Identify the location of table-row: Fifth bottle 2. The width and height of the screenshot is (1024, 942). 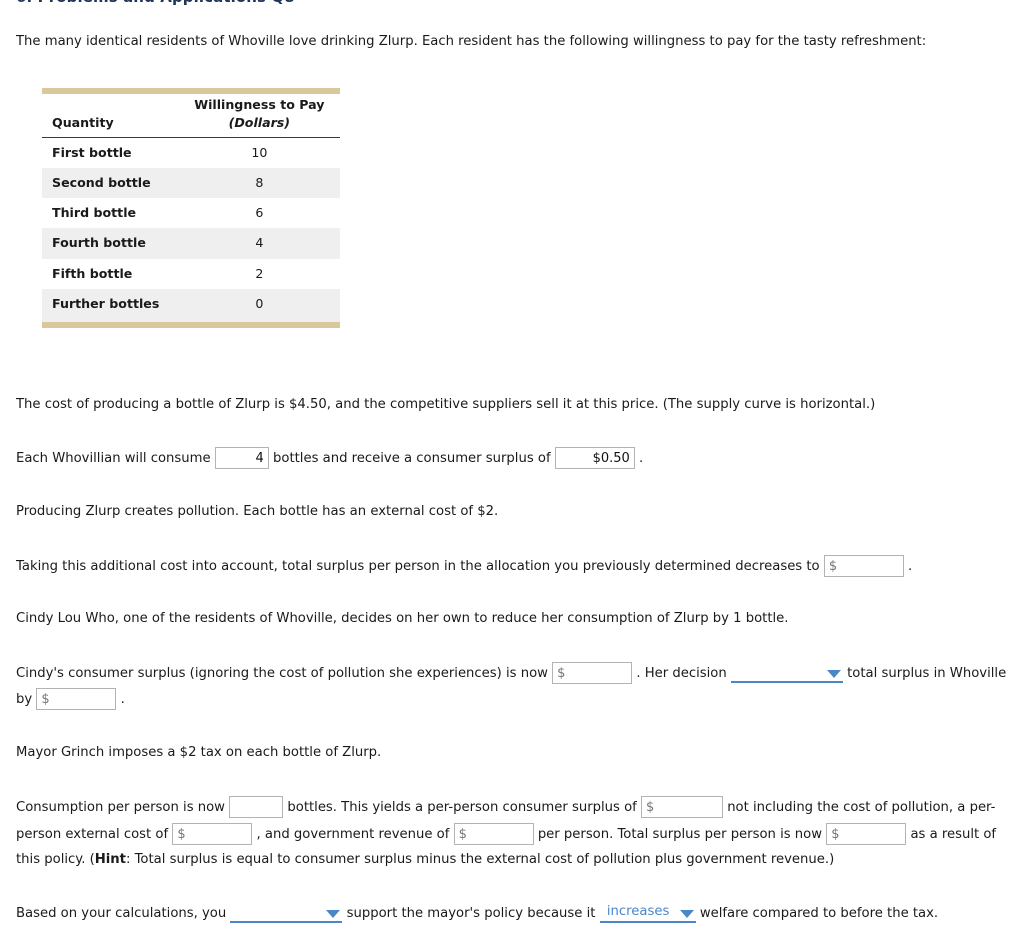
(191, 273).